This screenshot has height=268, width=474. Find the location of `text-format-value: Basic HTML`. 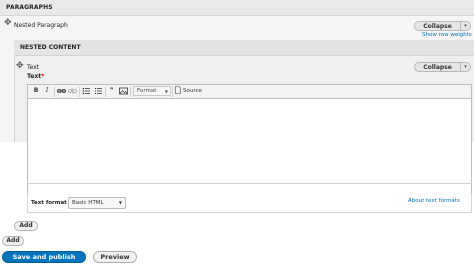

text-format-value: Basic HTML is located at coordinates (88, 203).